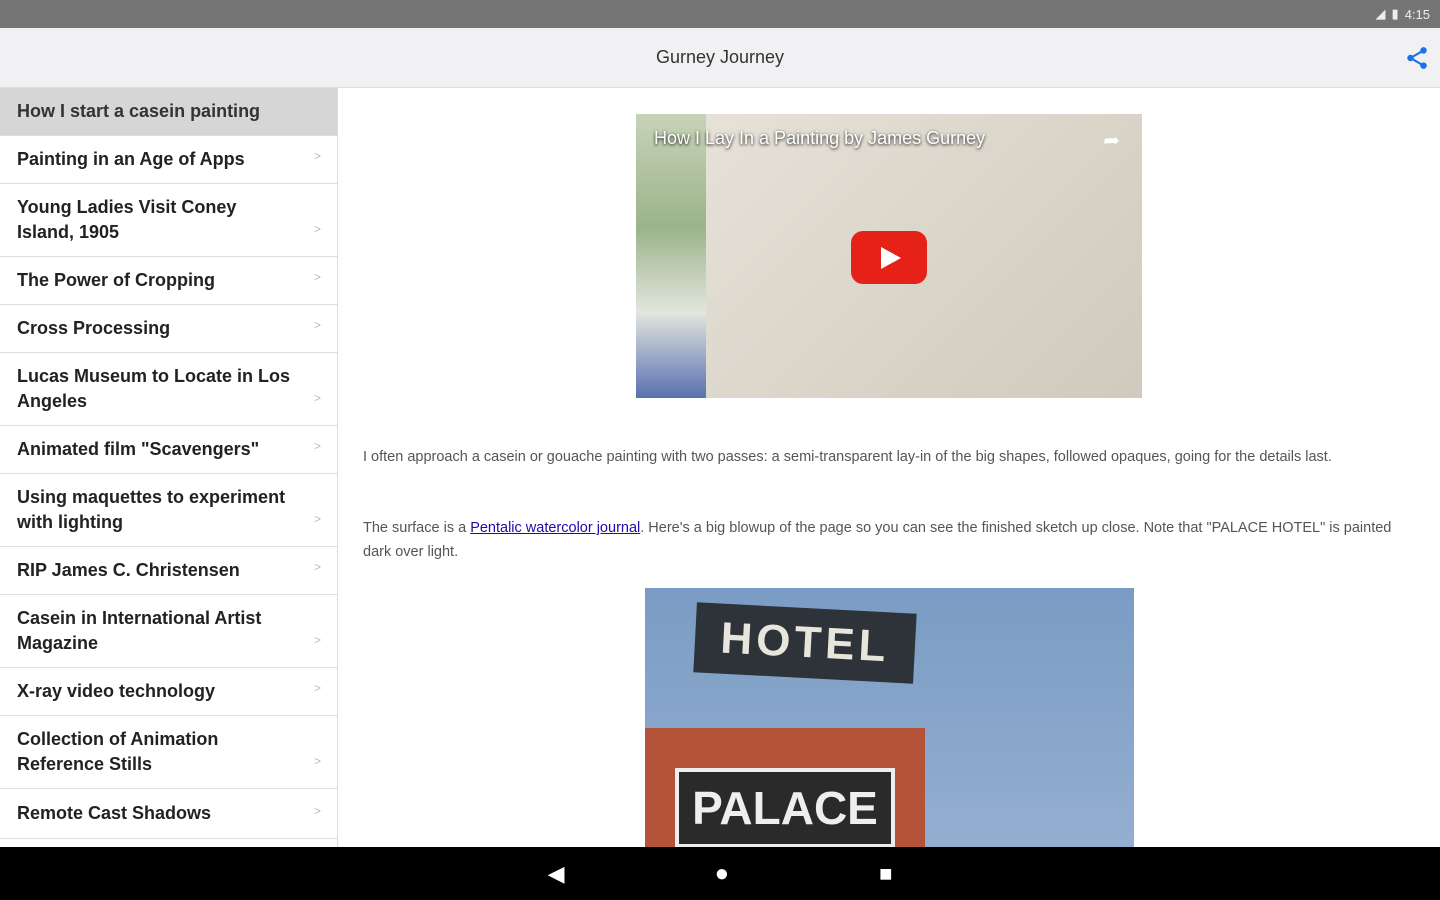 The image size is (1440, 900). Describe the element at coordinates (114, 813) in the screenshot. I see `sidebar-item-label: Remote Cast Shadows` at that location.